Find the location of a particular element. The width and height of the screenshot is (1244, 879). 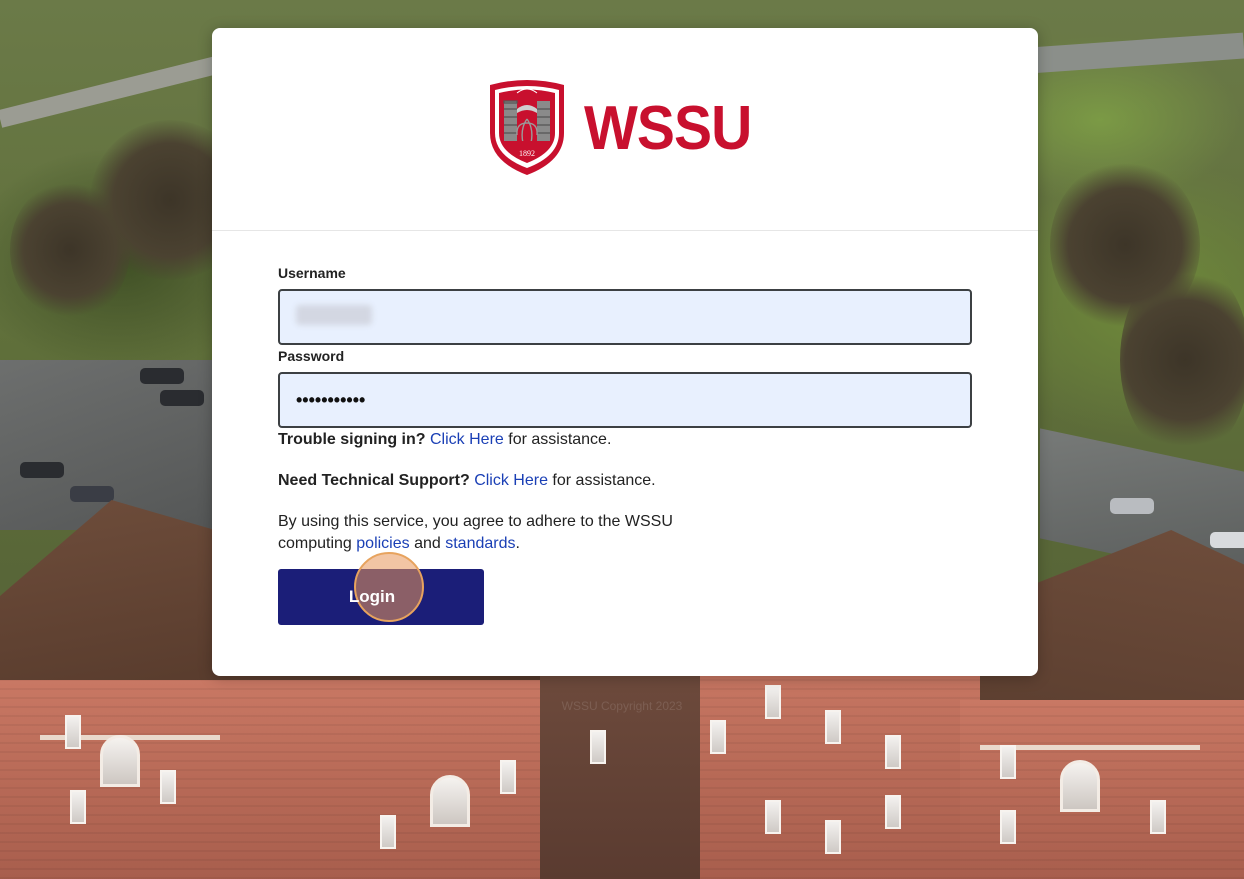

password-wrapper: ••••••••••• is located at coordinates (625, 400).